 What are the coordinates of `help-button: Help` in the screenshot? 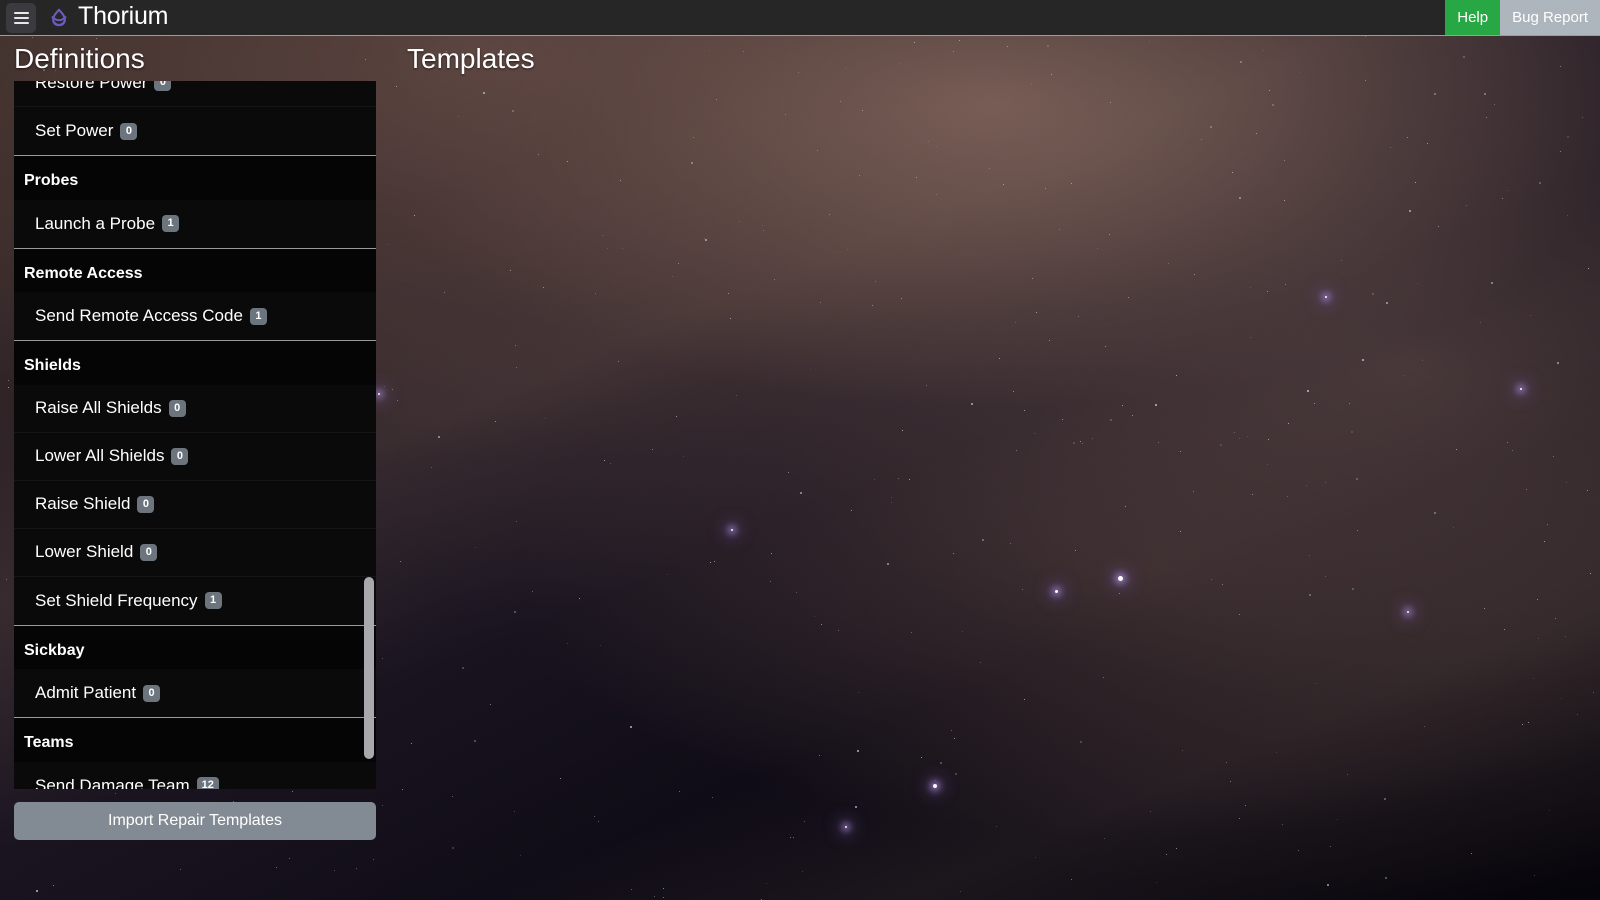 It's located at (1473, 17).